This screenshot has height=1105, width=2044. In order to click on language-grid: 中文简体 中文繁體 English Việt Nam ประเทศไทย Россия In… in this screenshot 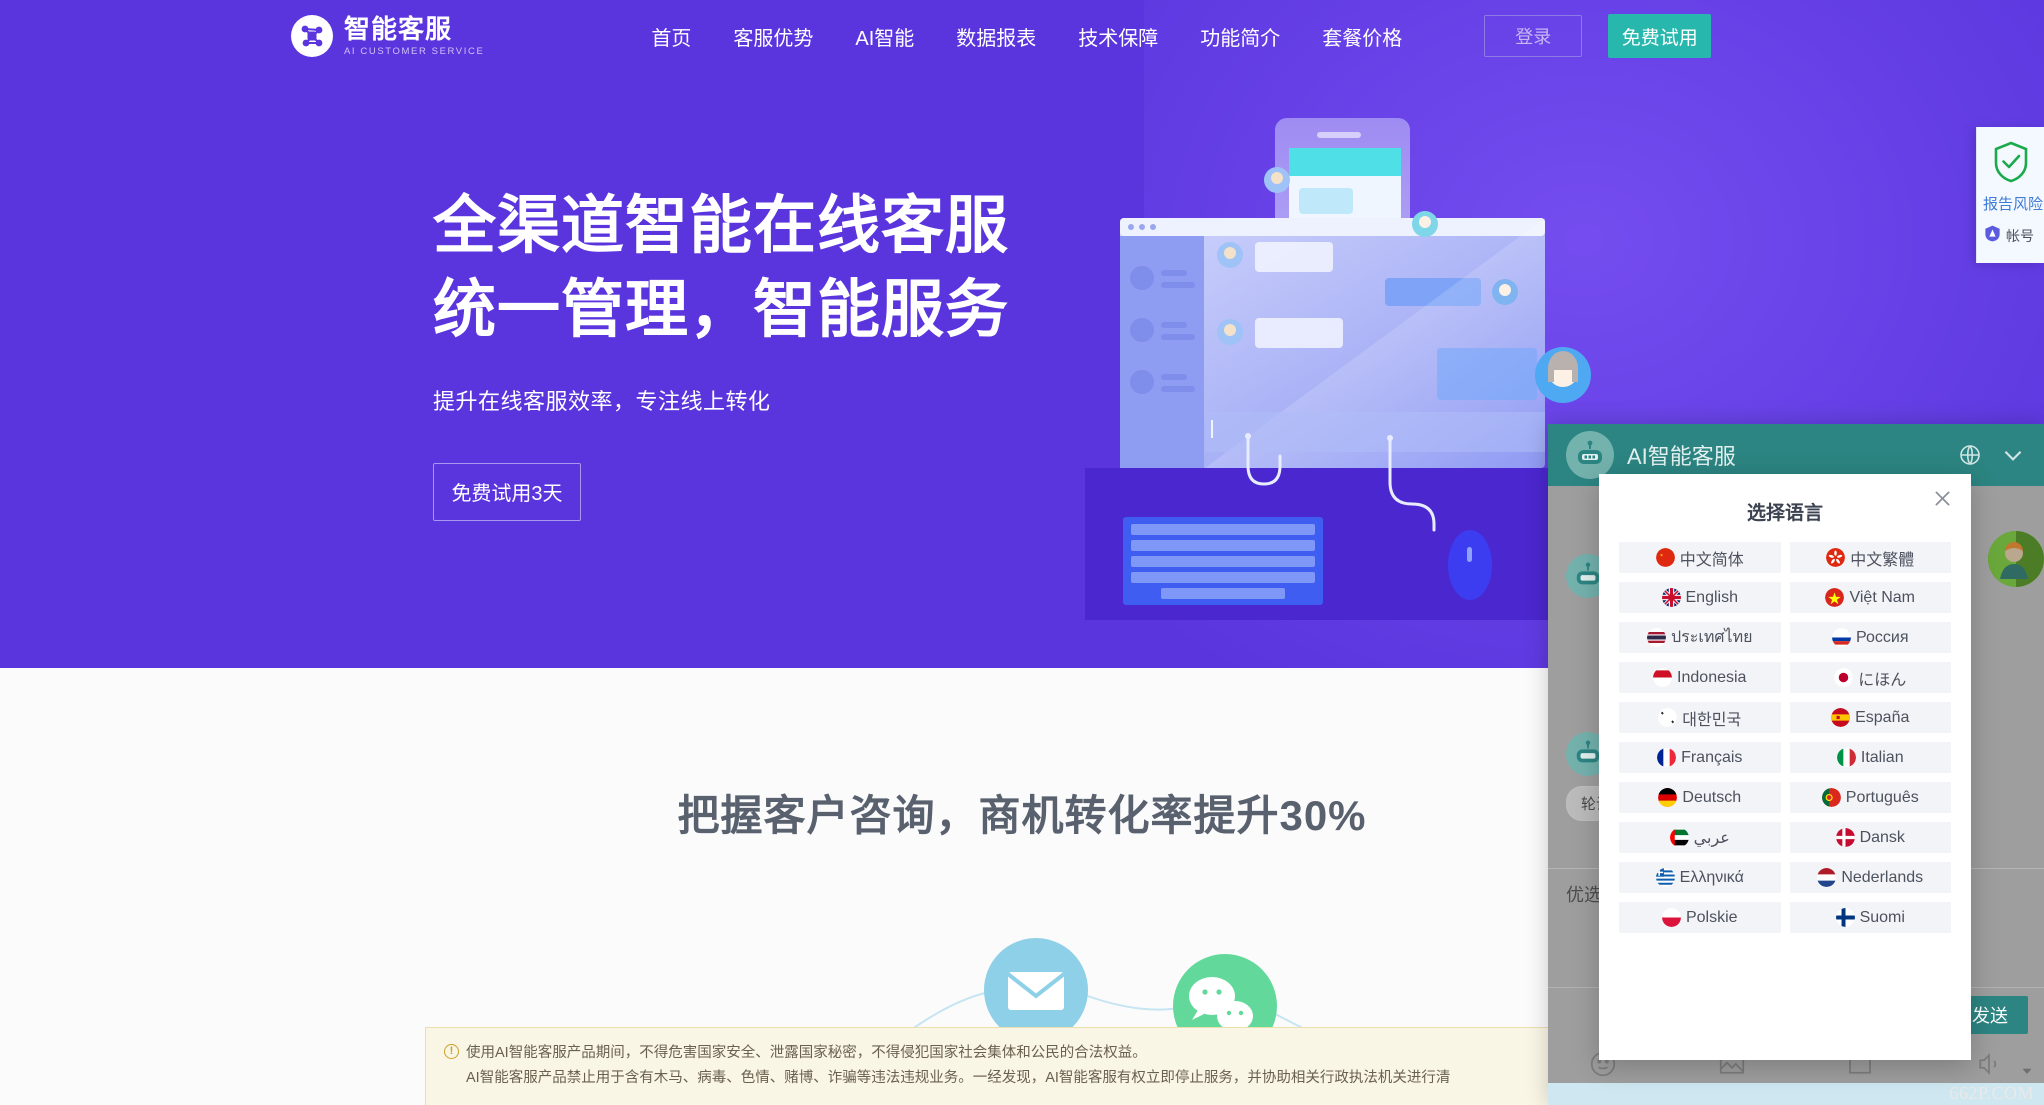, I will do `click(1785, 737)`.